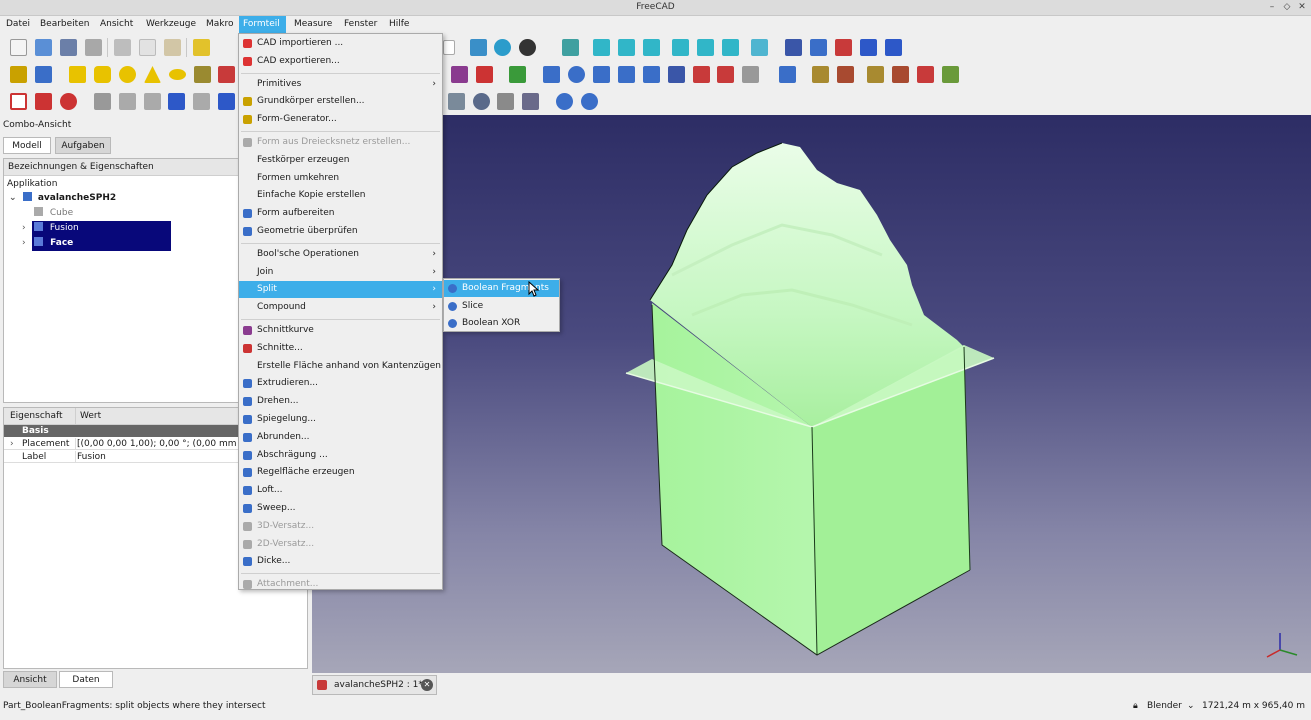 The height and width of the screenshot is (720, 1311). I want to click on extrude-toolbar-icon, so click(551, 74).